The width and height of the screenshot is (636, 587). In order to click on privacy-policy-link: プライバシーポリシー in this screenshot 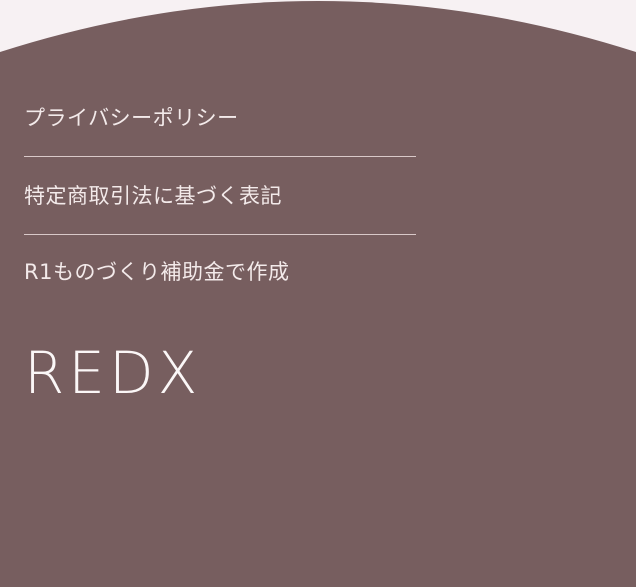, I will do `click(131, 118)`.